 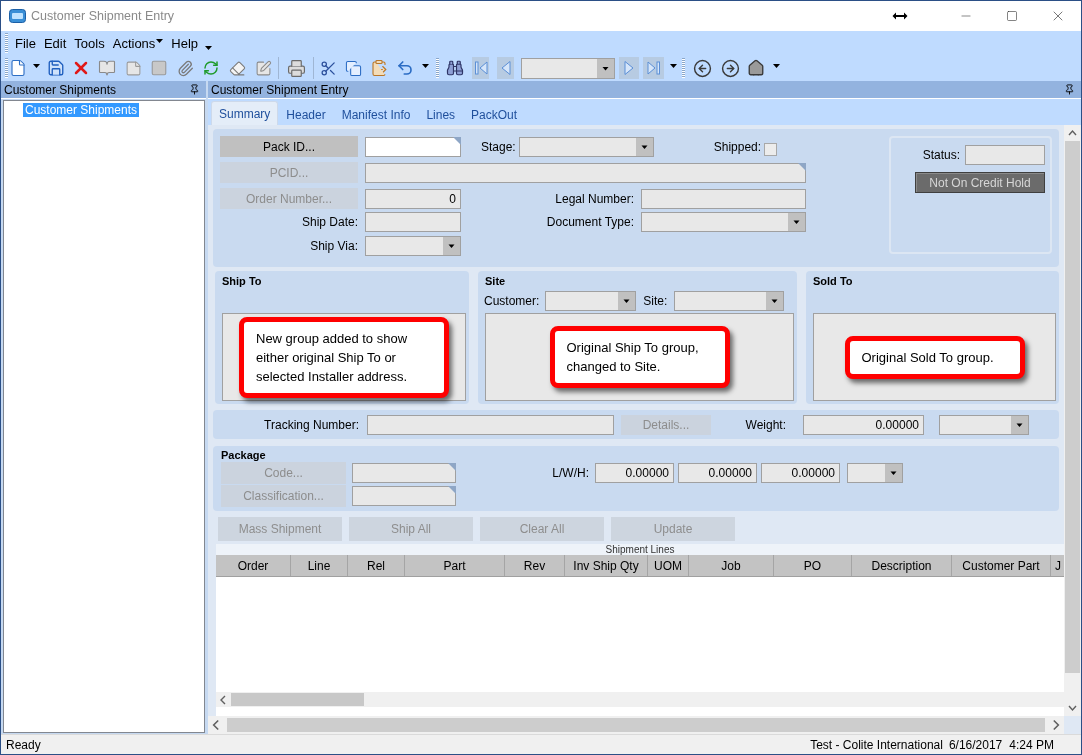 What do you see at coordinates (376, 114) in the screenshot?
I see `tab: Manifest Info` at bounding box center [376, 114].